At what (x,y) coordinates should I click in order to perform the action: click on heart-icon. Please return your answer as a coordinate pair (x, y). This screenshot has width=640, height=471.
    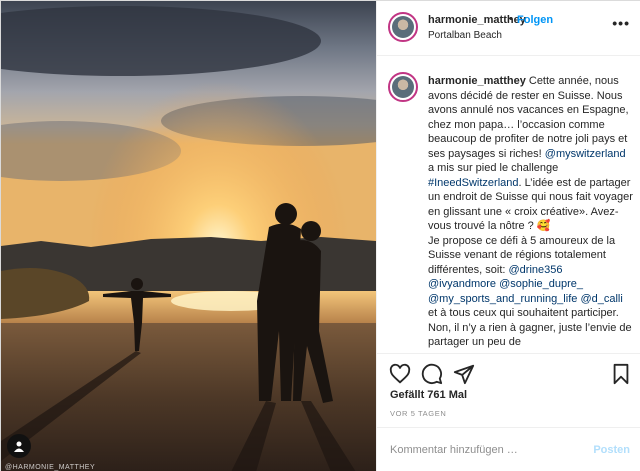
    Looking at the image, I should click on (400, 374).